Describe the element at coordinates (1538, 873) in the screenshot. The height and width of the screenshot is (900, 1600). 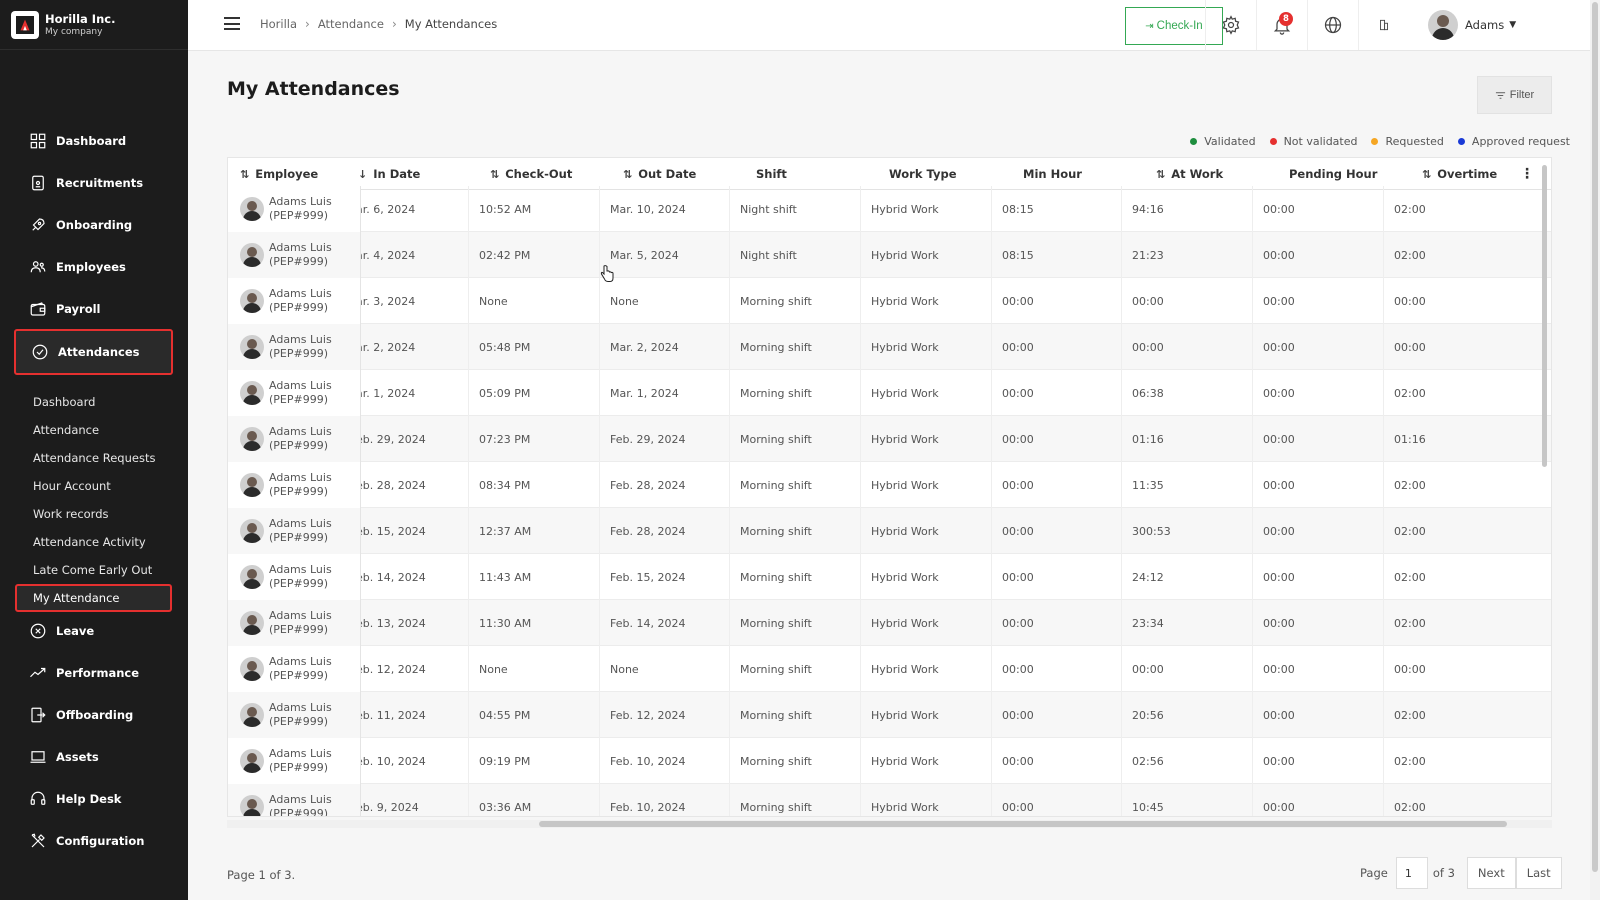
I see `last-page-button: Last` at that location.